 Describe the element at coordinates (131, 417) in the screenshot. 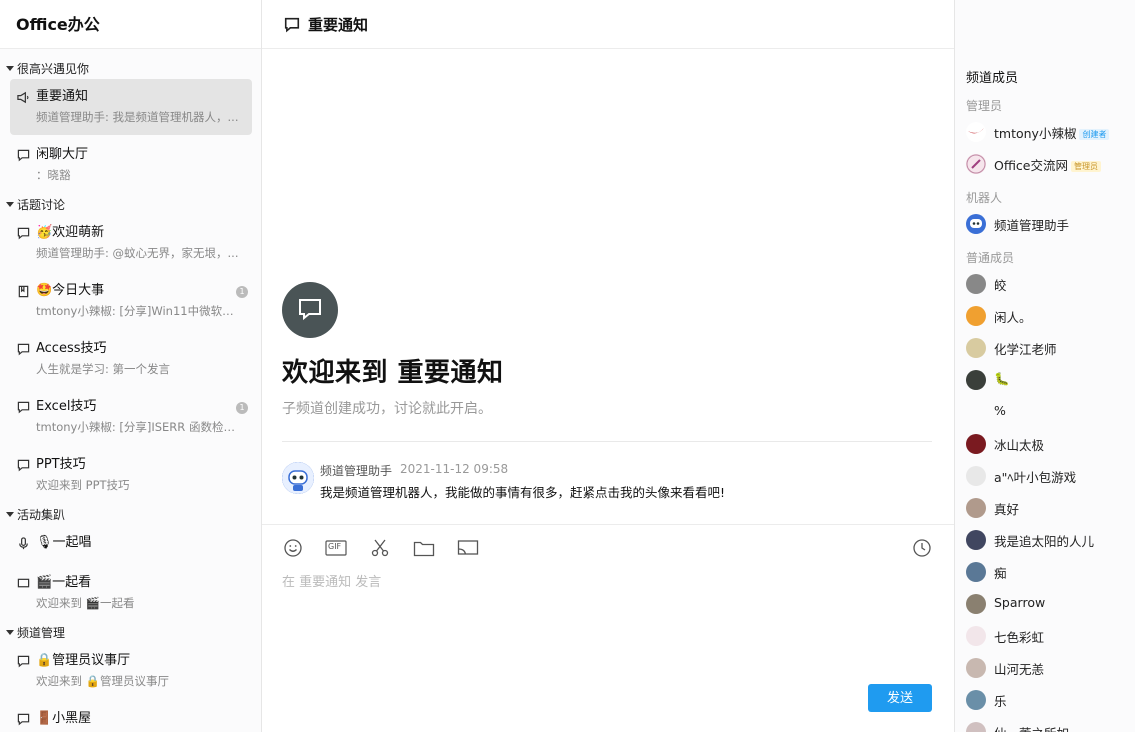

I see `channel-item-excel-tips: Excel技巧 tmtony小辣椒: [分享]ISERR 函数检查... 1` at that location.